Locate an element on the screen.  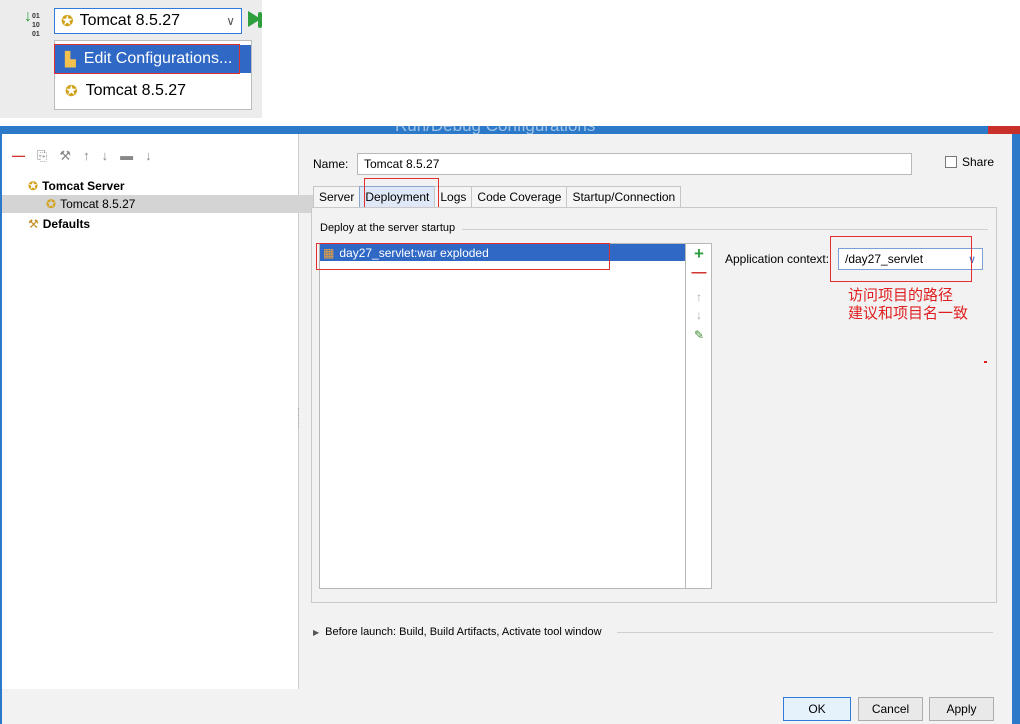
annotation-line: 访问项目的路径 is located at coordinates (901, 295).